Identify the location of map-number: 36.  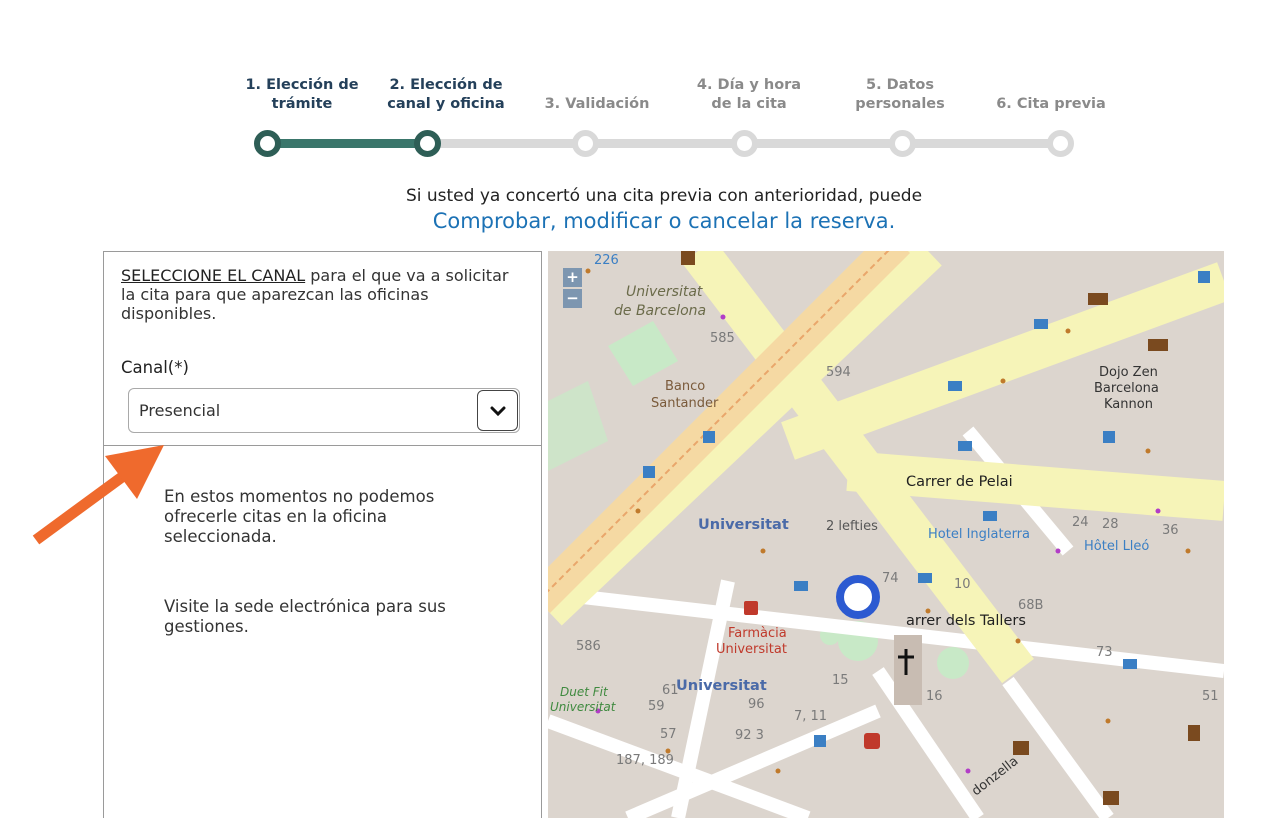
(1170, 530).